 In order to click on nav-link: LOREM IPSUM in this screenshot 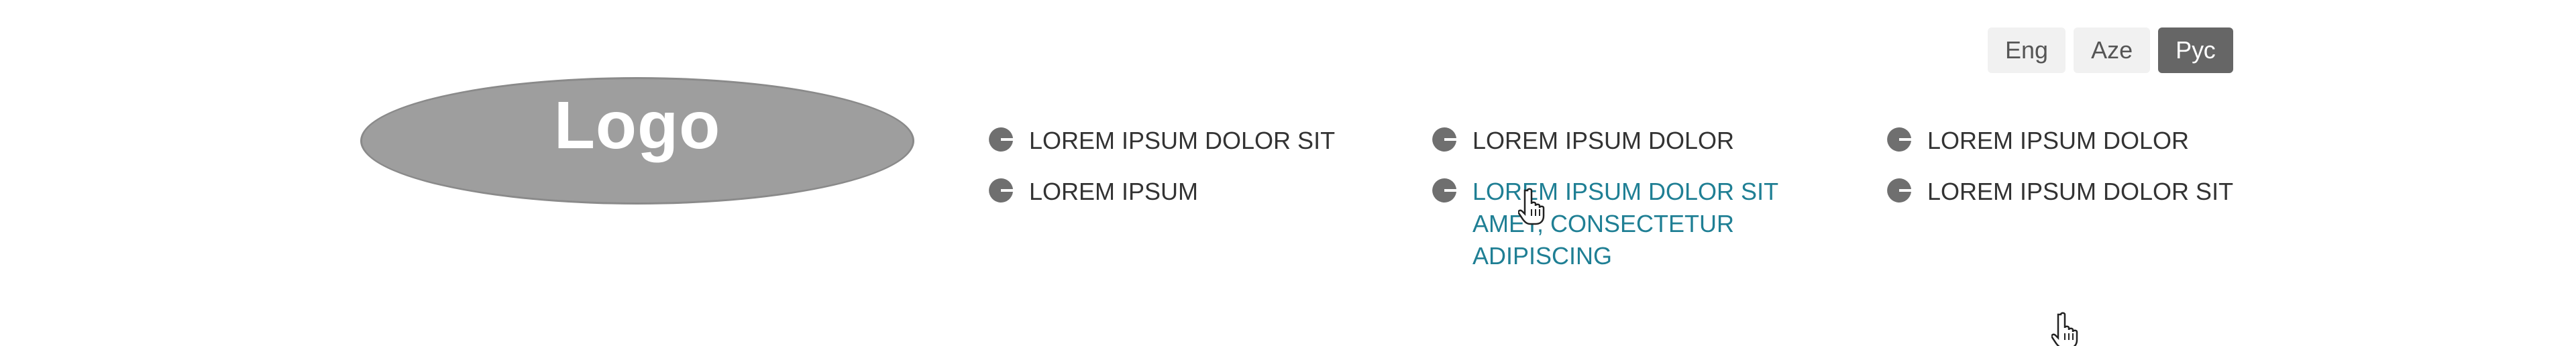, I will do `click(1160, 192)`.